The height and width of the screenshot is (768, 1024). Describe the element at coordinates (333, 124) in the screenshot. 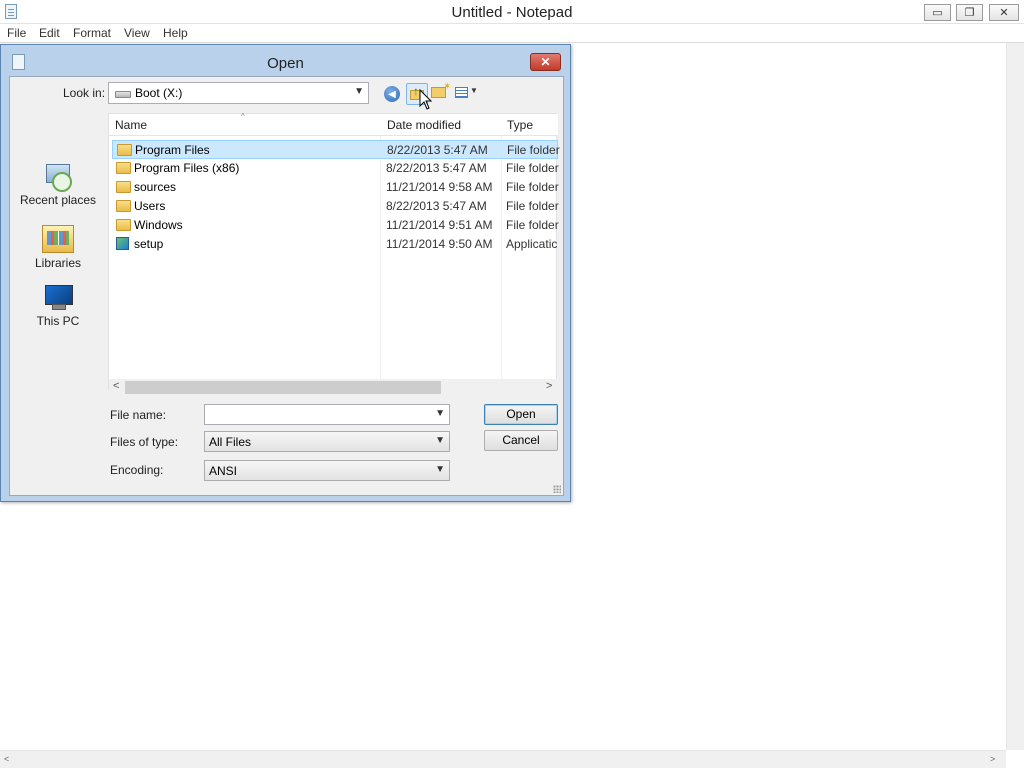

I see `file-list-header: Name ^ Date modified Type` at that location.